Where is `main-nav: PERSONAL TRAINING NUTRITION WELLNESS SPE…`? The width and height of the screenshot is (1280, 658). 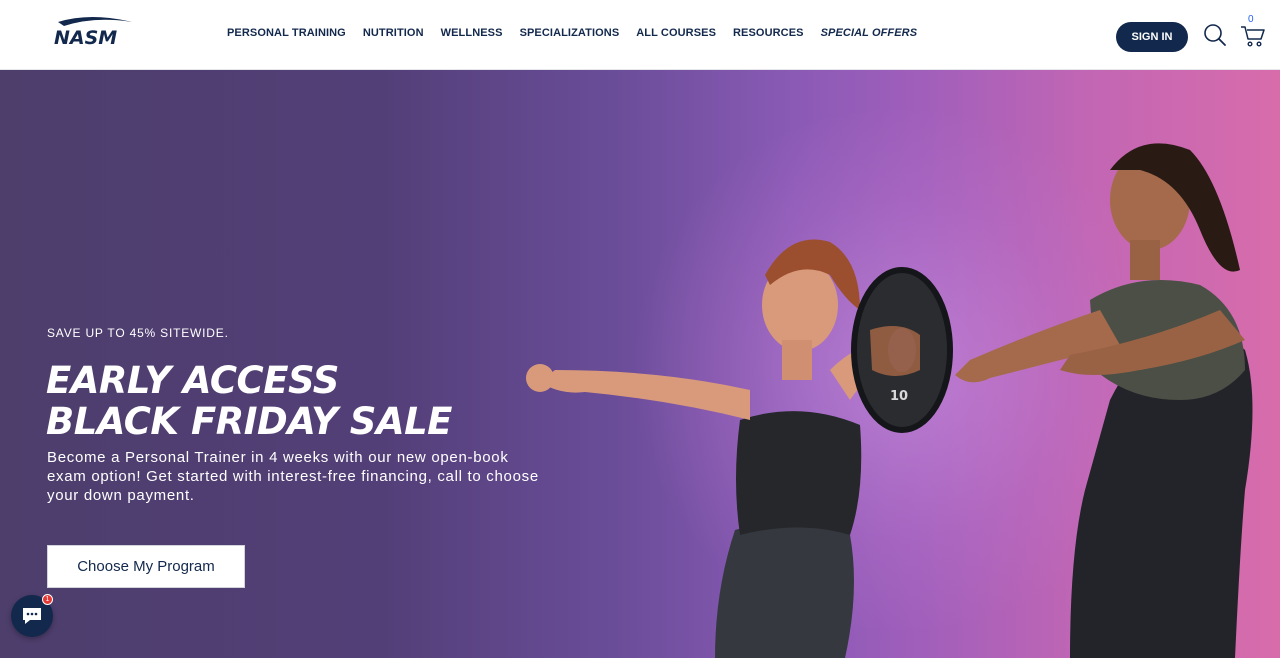
main-nav: PERSONAL TRAINING NUTRITION WELLNESS SPE… is located at coordinates (580, 33).